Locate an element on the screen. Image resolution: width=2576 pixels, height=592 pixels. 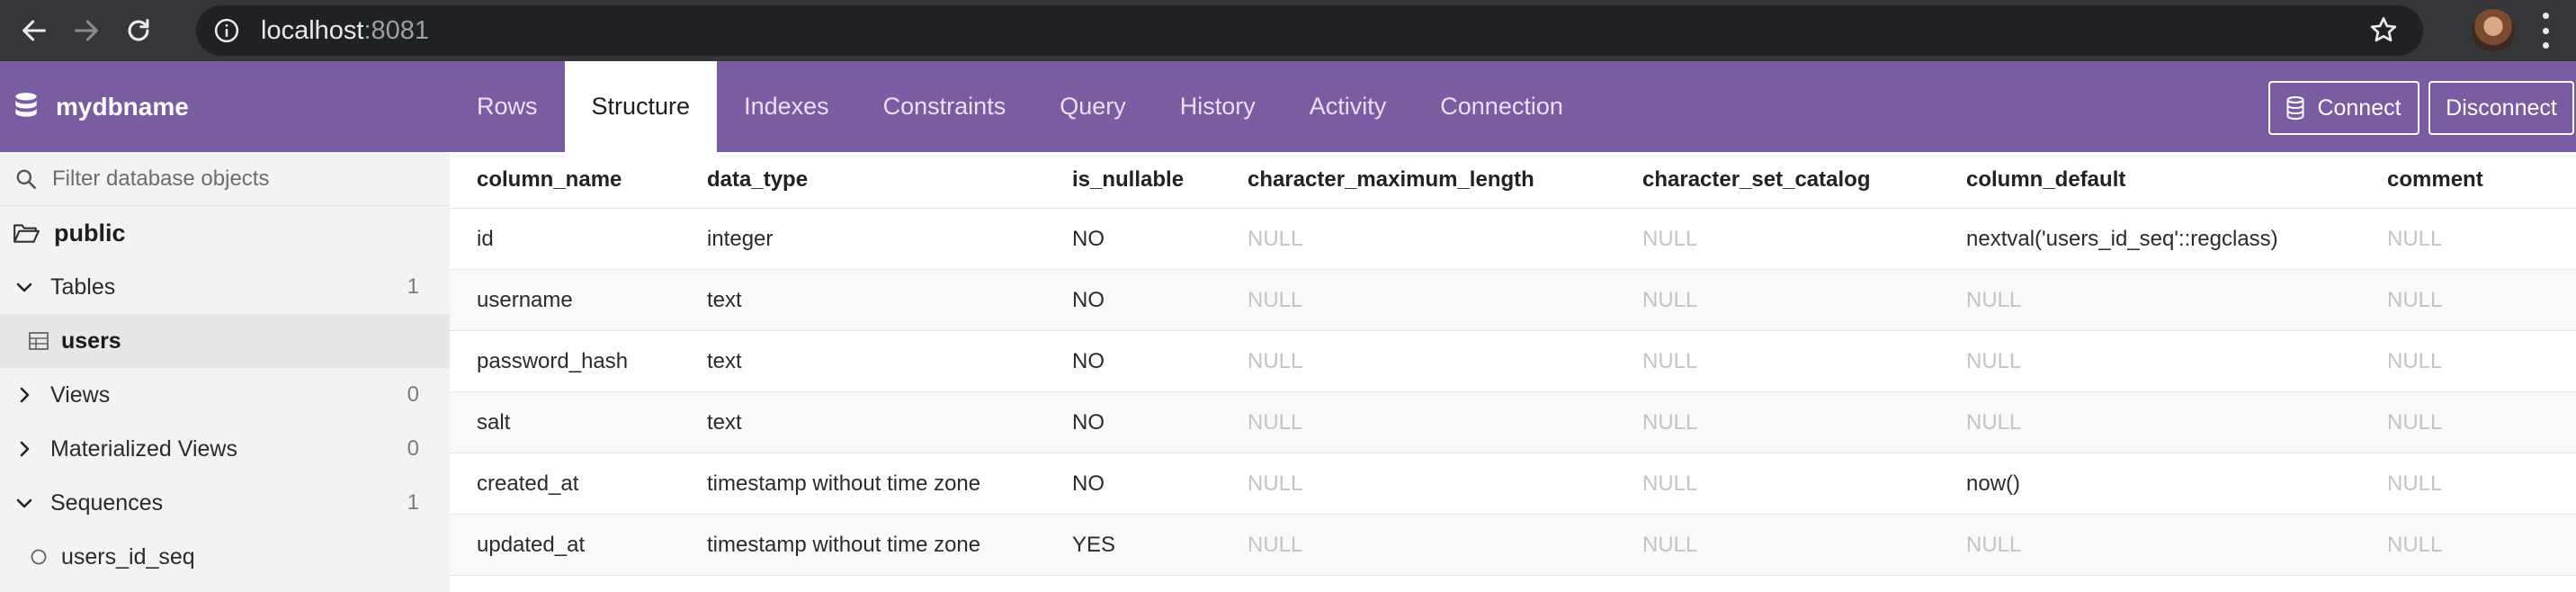
browser-menu-icon is located at coordinates (2545, 31).